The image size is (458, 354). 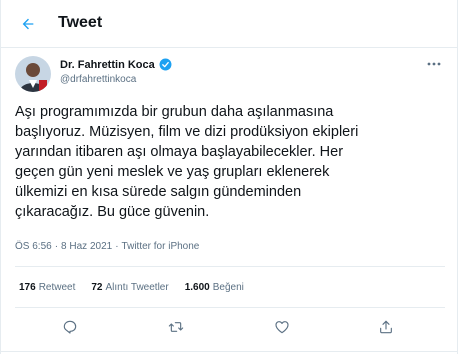 I want to click on quotes-stat: 72 Alıntı Tweetler, so click(x=129, y=287).